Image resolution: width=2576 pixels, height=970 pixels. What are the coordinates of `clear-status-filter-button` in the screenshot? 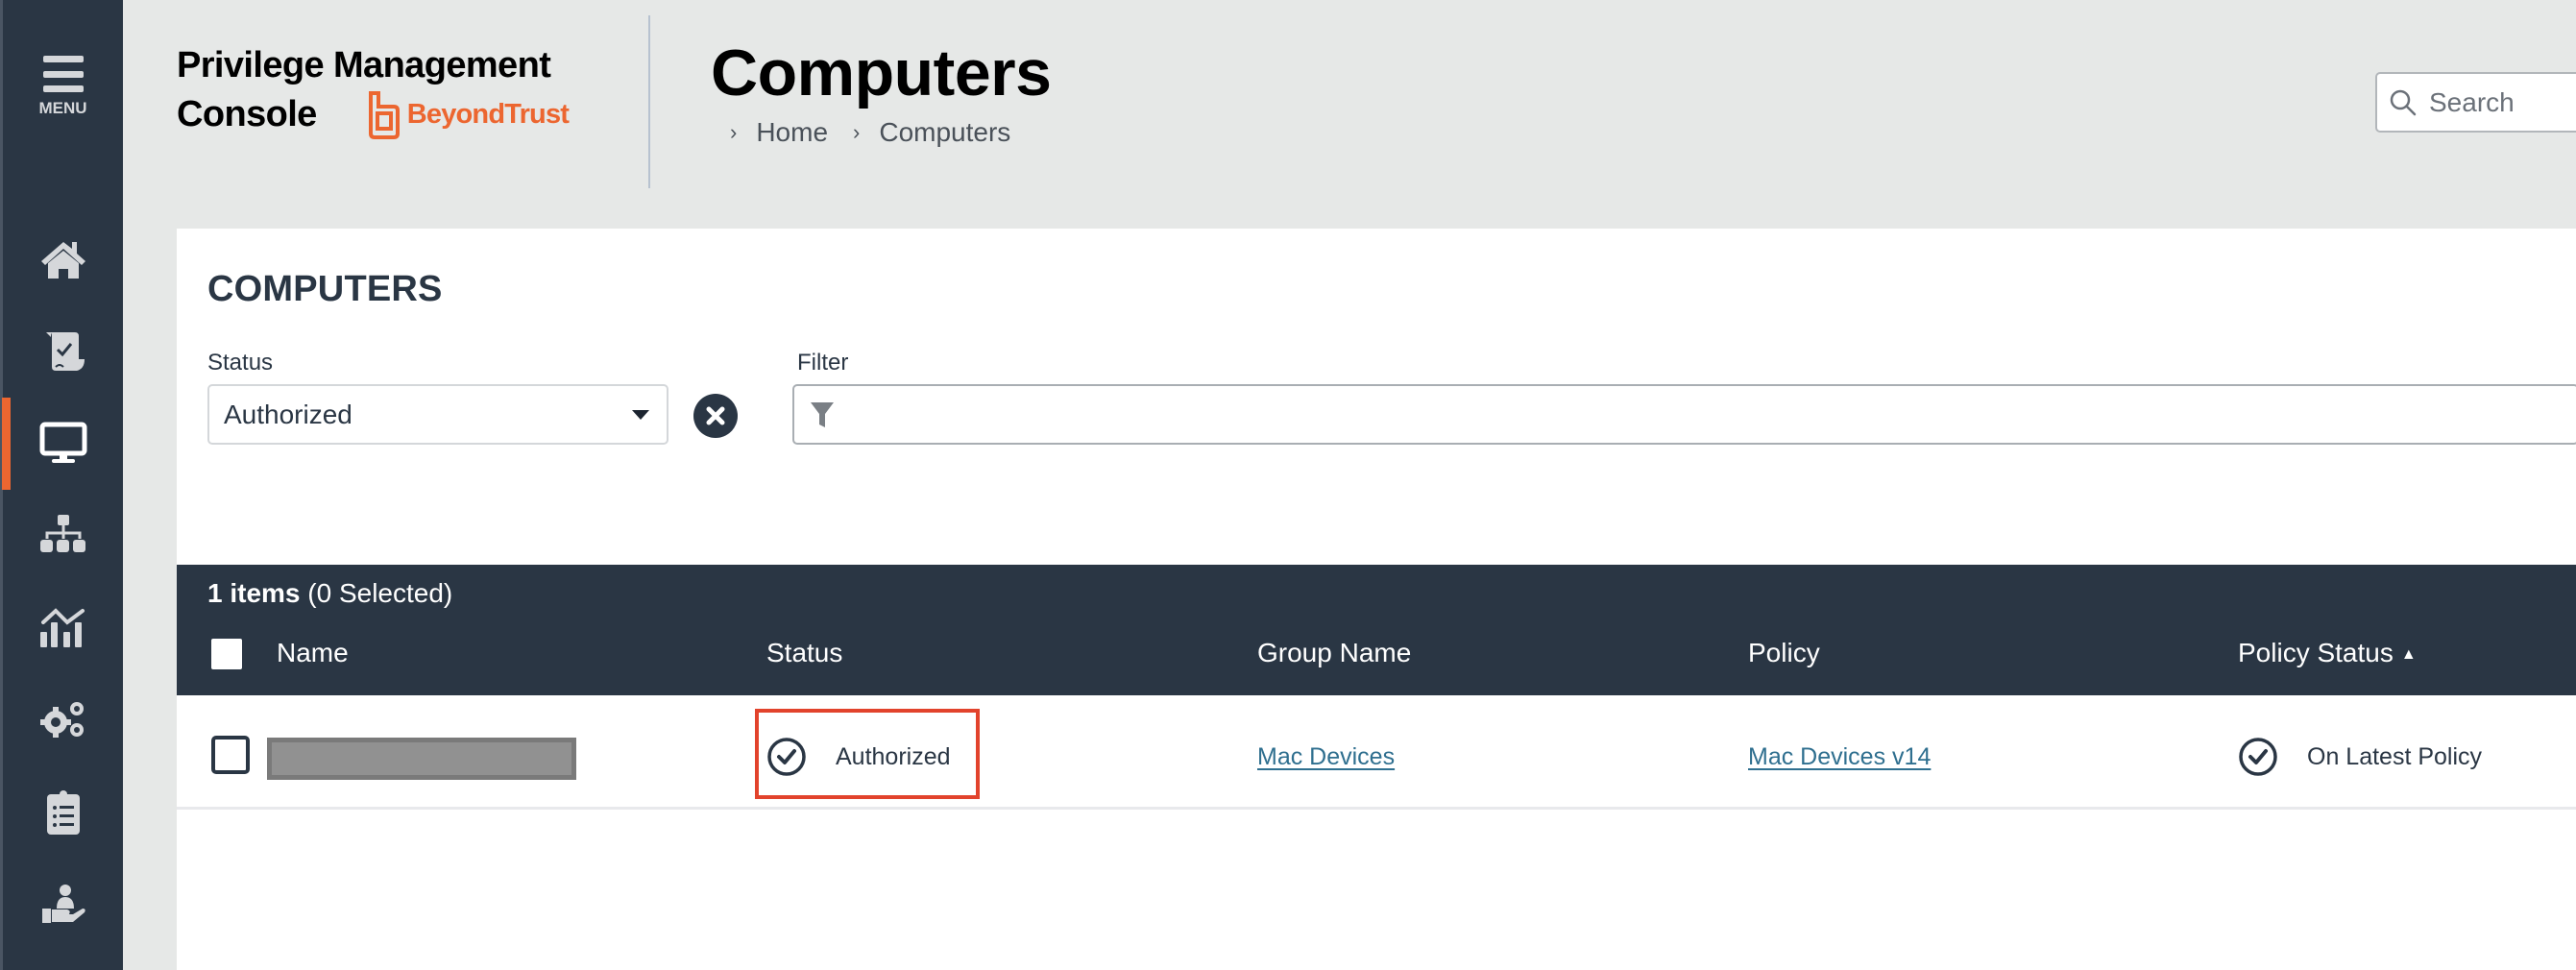 It's located at (715, 416).